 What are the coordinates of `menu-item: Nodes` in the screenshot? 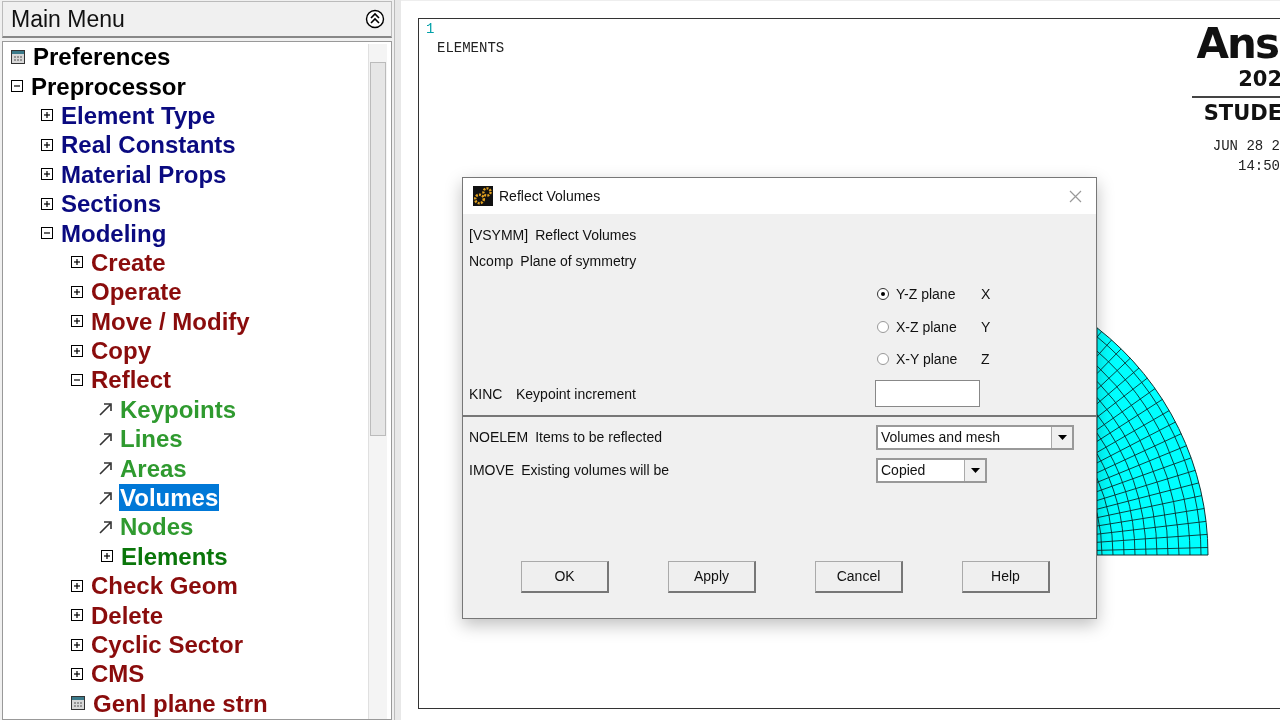 It's located at (157, 527).